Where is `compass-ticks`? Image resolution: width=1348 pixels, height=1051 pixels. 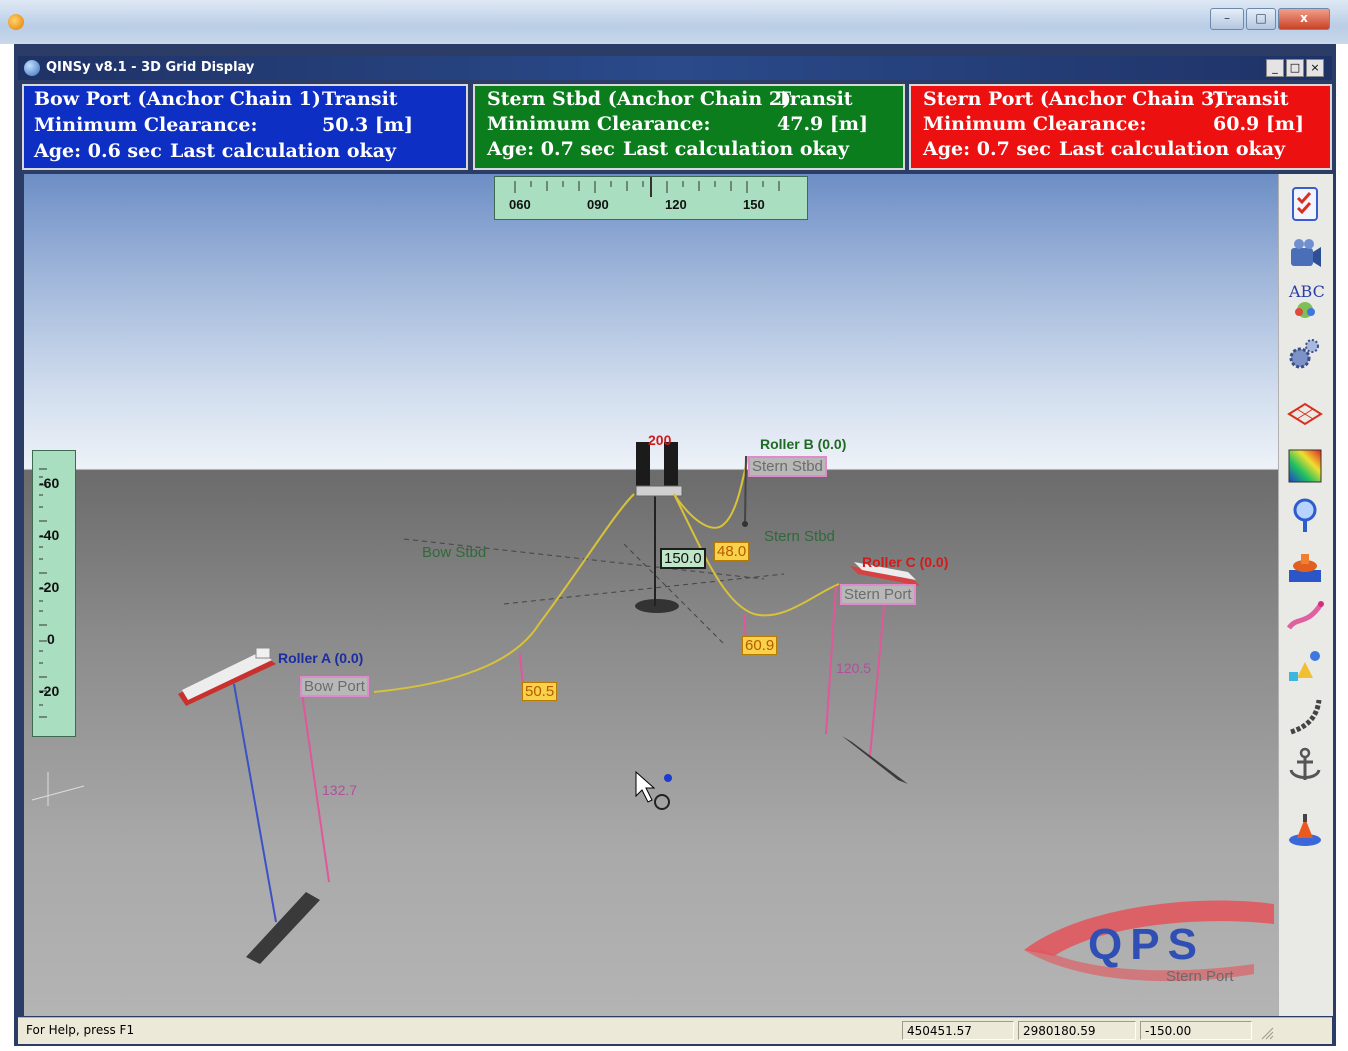 compass-ticks is located at coordinates (647, 187).